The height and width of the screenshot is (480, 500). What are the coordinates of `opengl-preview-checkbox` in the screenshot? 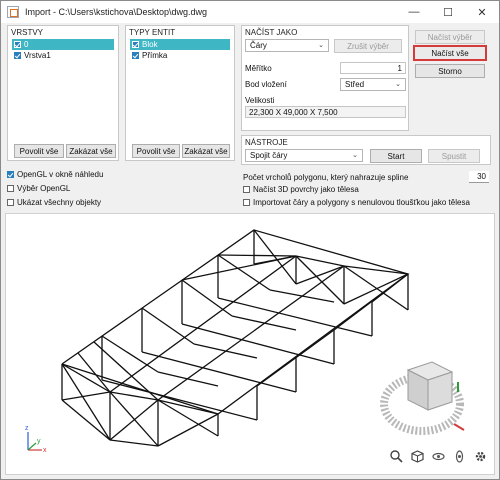 It's located at (10, 174).